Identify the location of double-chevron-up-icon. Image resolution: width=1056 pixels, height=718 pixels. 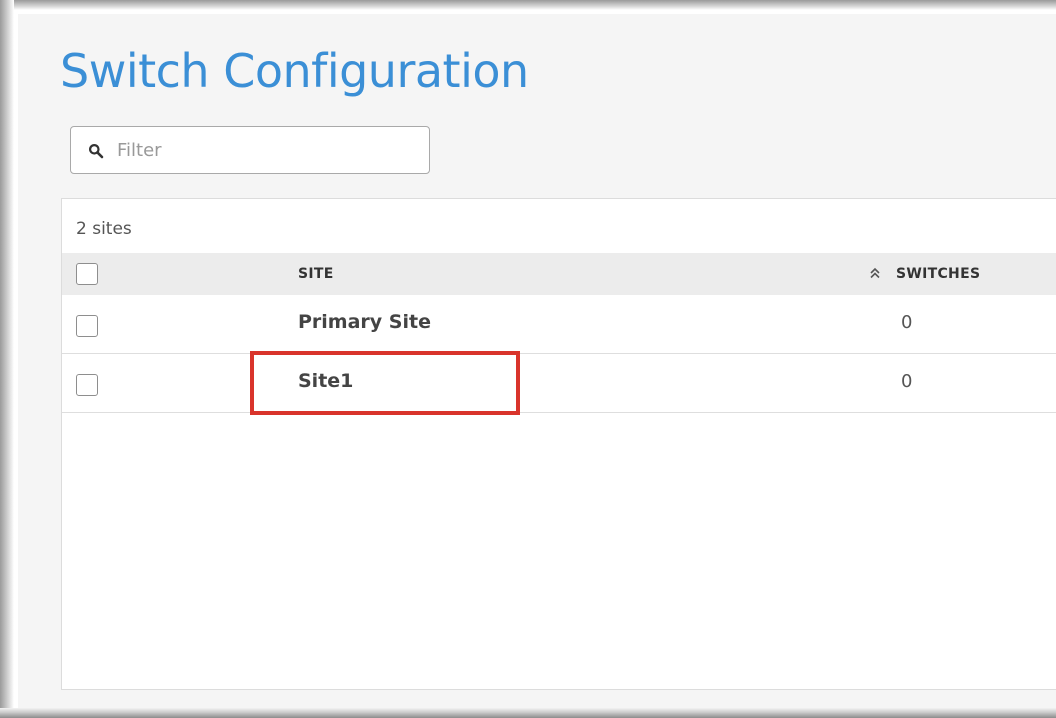
(875, 273).